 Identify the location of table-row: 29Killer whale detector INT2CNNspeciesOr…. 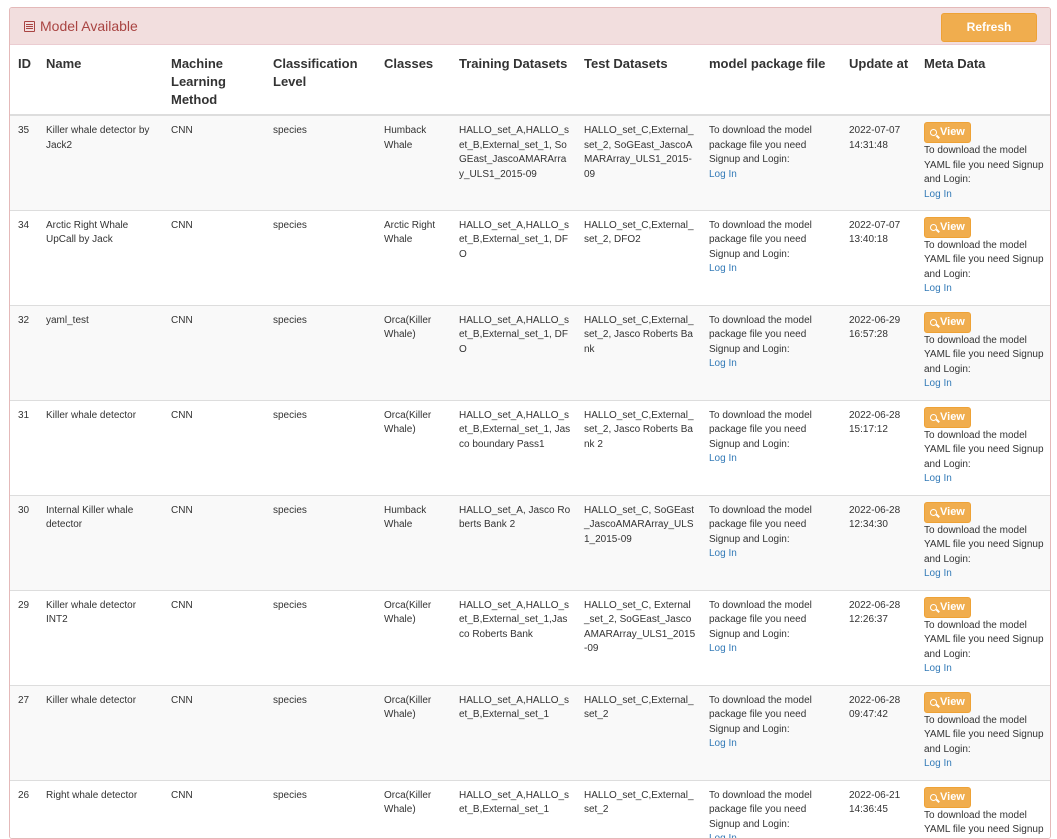
(530, 637).